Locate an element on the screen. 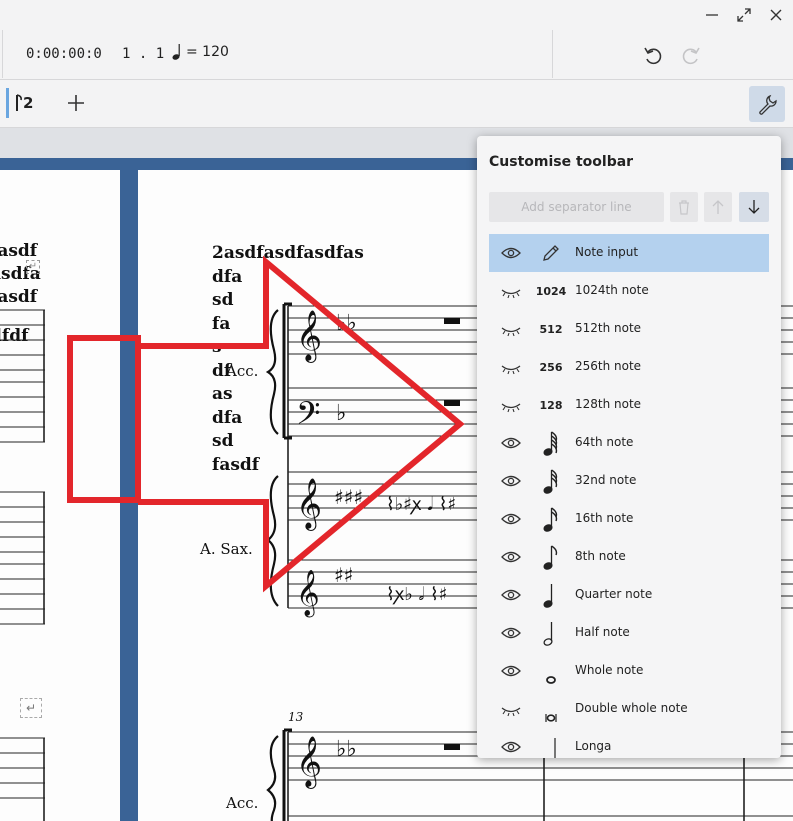  note-duration-icon: 128 is located at coordinates (551, 405).